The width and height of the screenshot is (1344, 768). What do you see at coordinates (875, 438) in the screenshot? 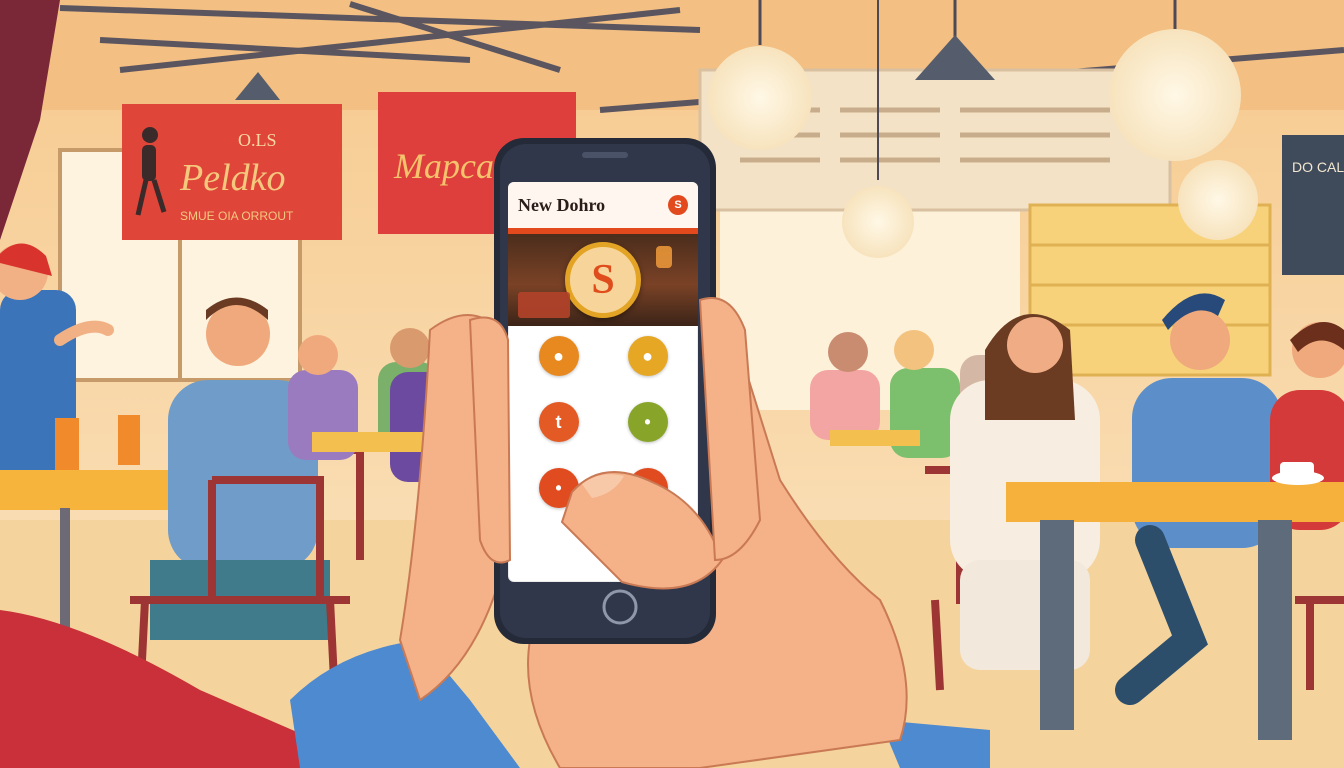
I see `back-table` at bounding box center [875, 438].